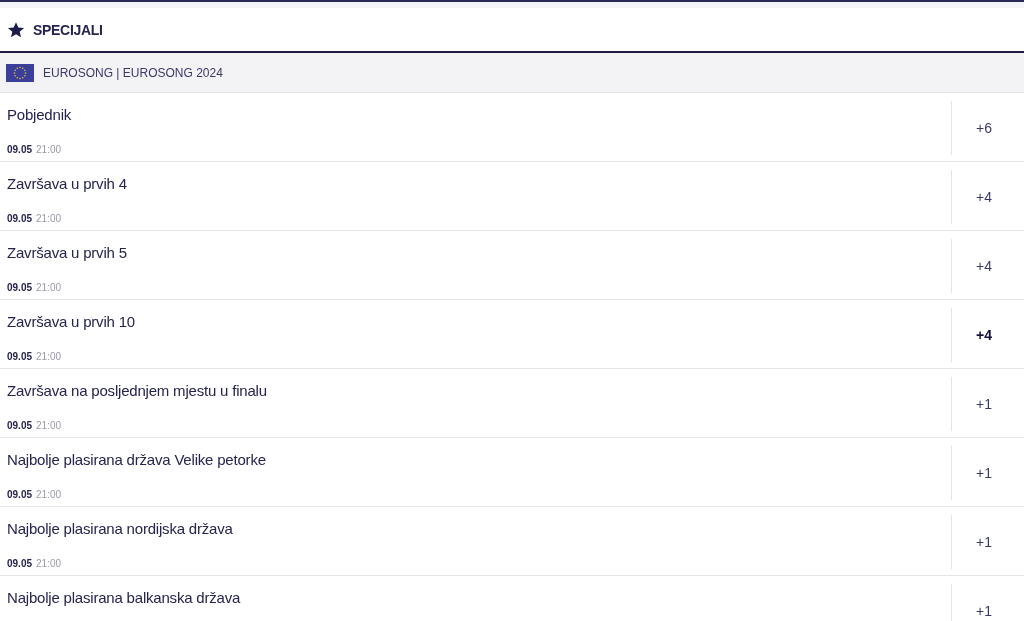  Describe the element at coordinates (137, 459) in the screenshot. I see `market-name: Najbolje plasirana država Velike petorke` at that location.